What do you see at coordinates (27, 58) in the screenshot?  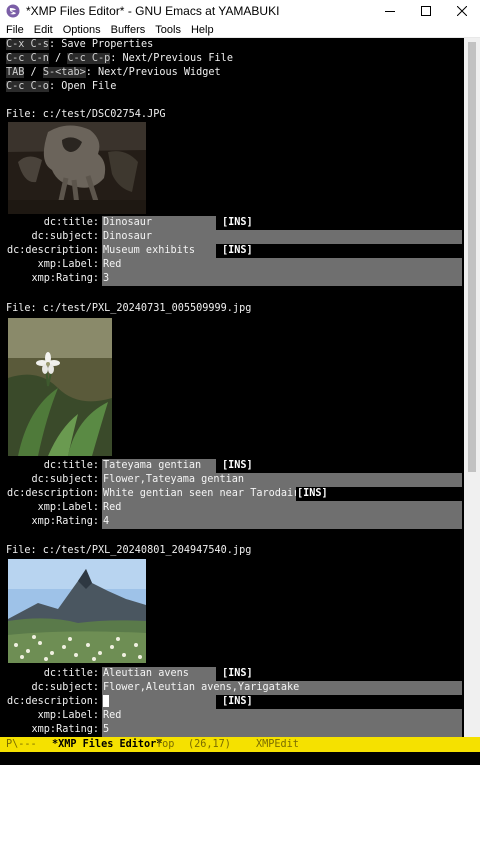 I see `key-binding: C-c C-n` at bounding box center [27, 58].